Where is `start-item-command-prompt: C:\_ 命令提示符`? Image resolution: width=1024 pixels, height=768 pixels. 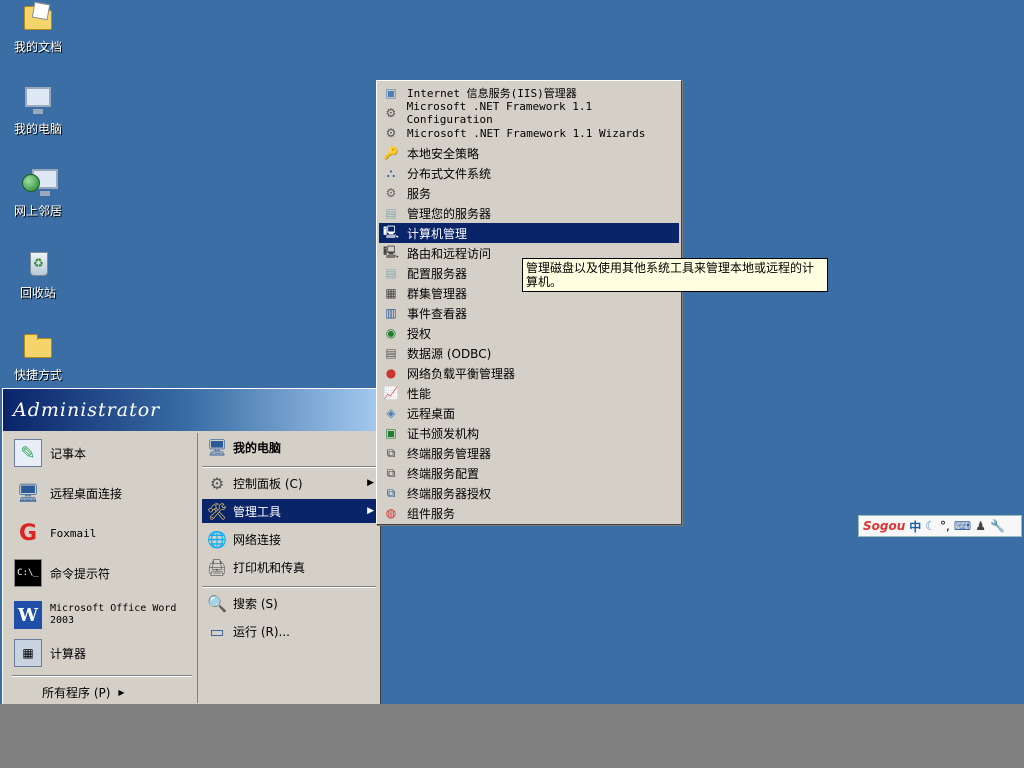
start-item-command-prompt: C:\_ 命令提示符 is located at coordinates (99, 573).